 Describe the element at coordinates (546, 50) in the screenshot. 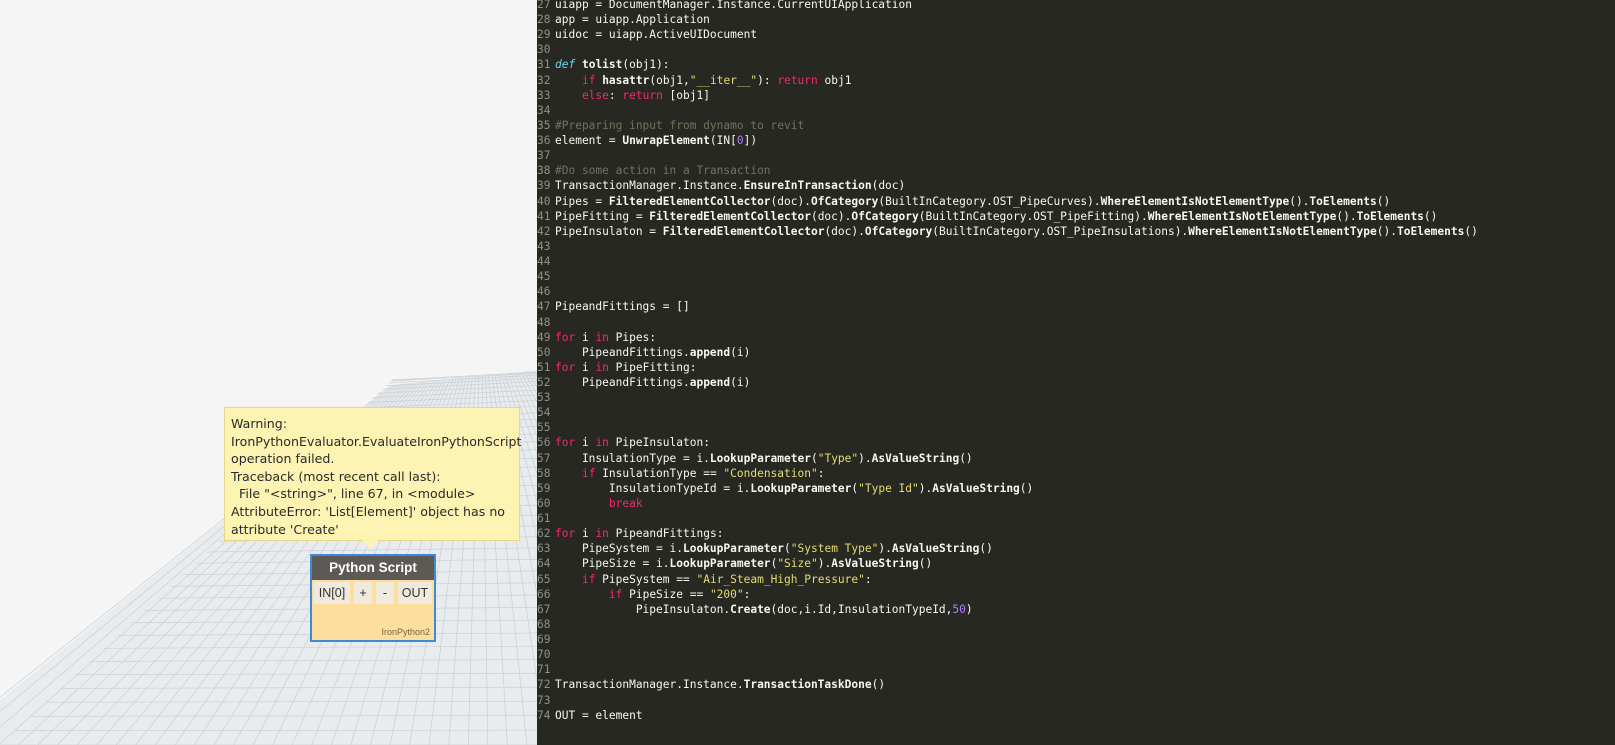

I see `code-line: 30` at that location.